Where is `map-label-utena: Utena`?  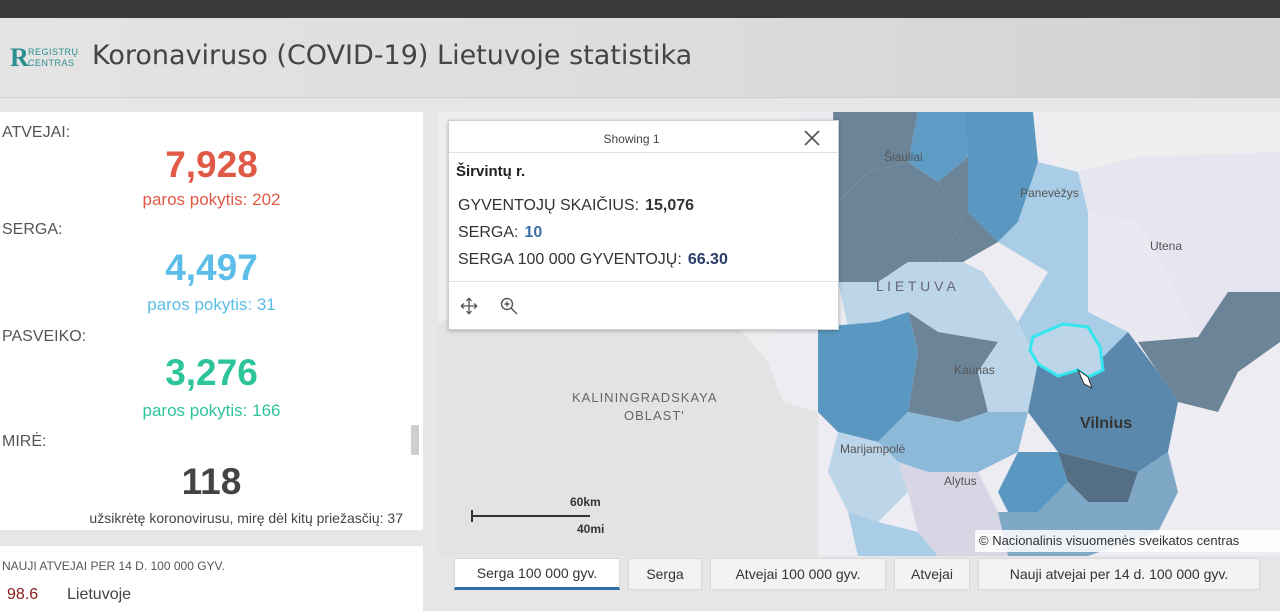 map-label-utena: Utena is located at coordinates (1166, 246).